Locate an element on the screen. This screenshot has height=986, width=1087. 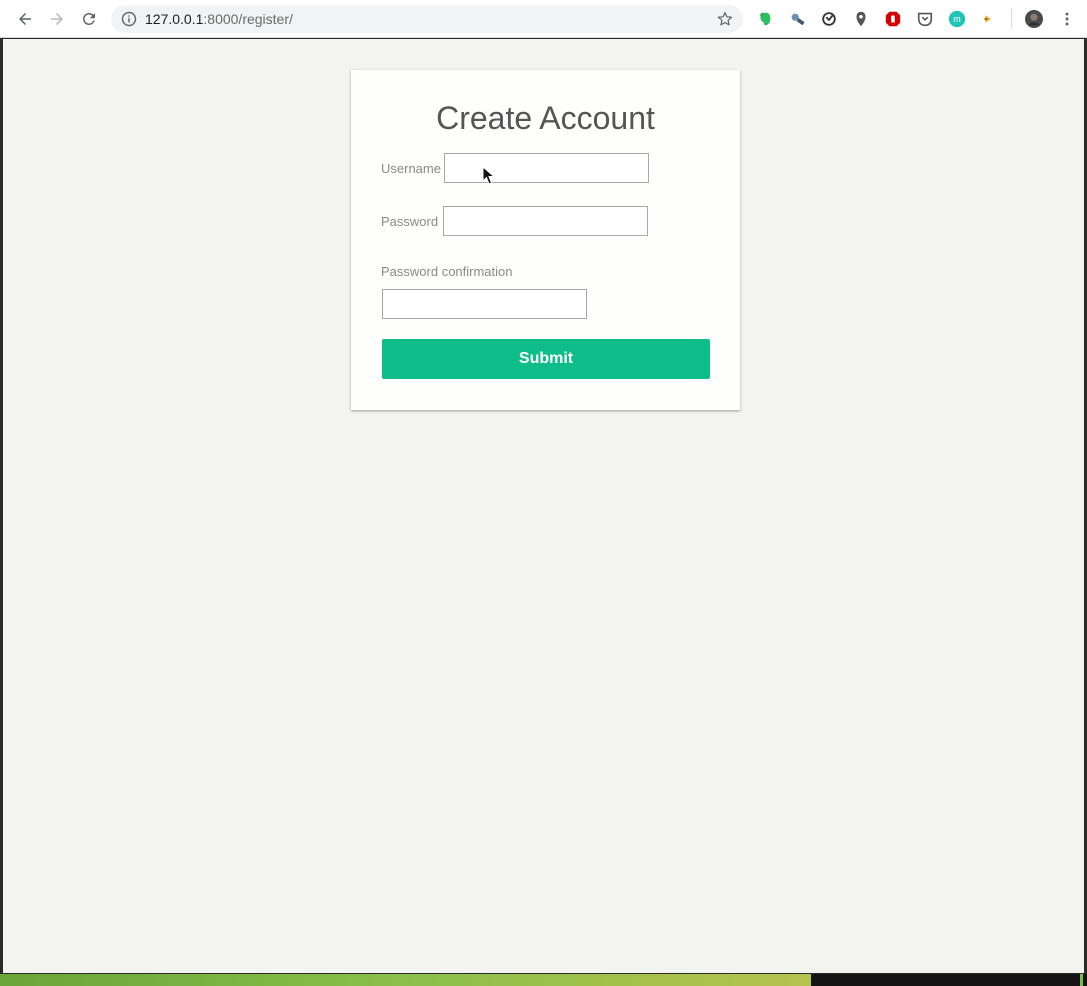
toolbar-separator is located at coordinates (1011, 19).